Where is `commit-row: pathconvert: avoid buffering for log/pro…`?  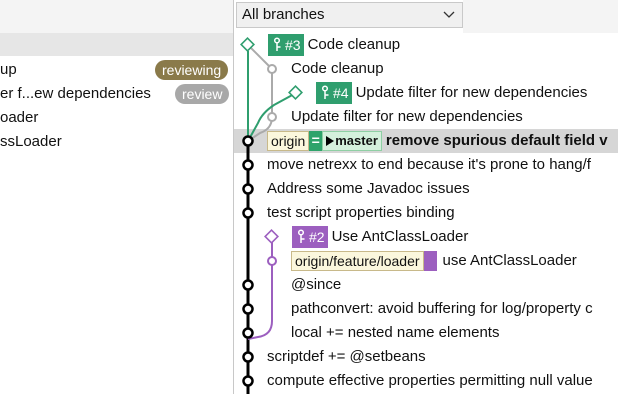 commit-row: pathconvert: avoid buffering for log/pro… is located at coordinates (426, 309).